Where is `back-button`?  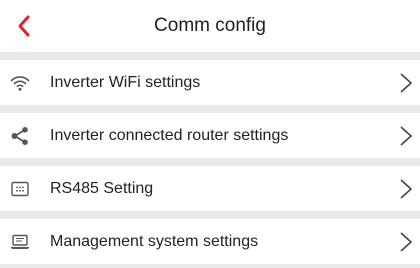 back-button is located at coordinates (24, 26).